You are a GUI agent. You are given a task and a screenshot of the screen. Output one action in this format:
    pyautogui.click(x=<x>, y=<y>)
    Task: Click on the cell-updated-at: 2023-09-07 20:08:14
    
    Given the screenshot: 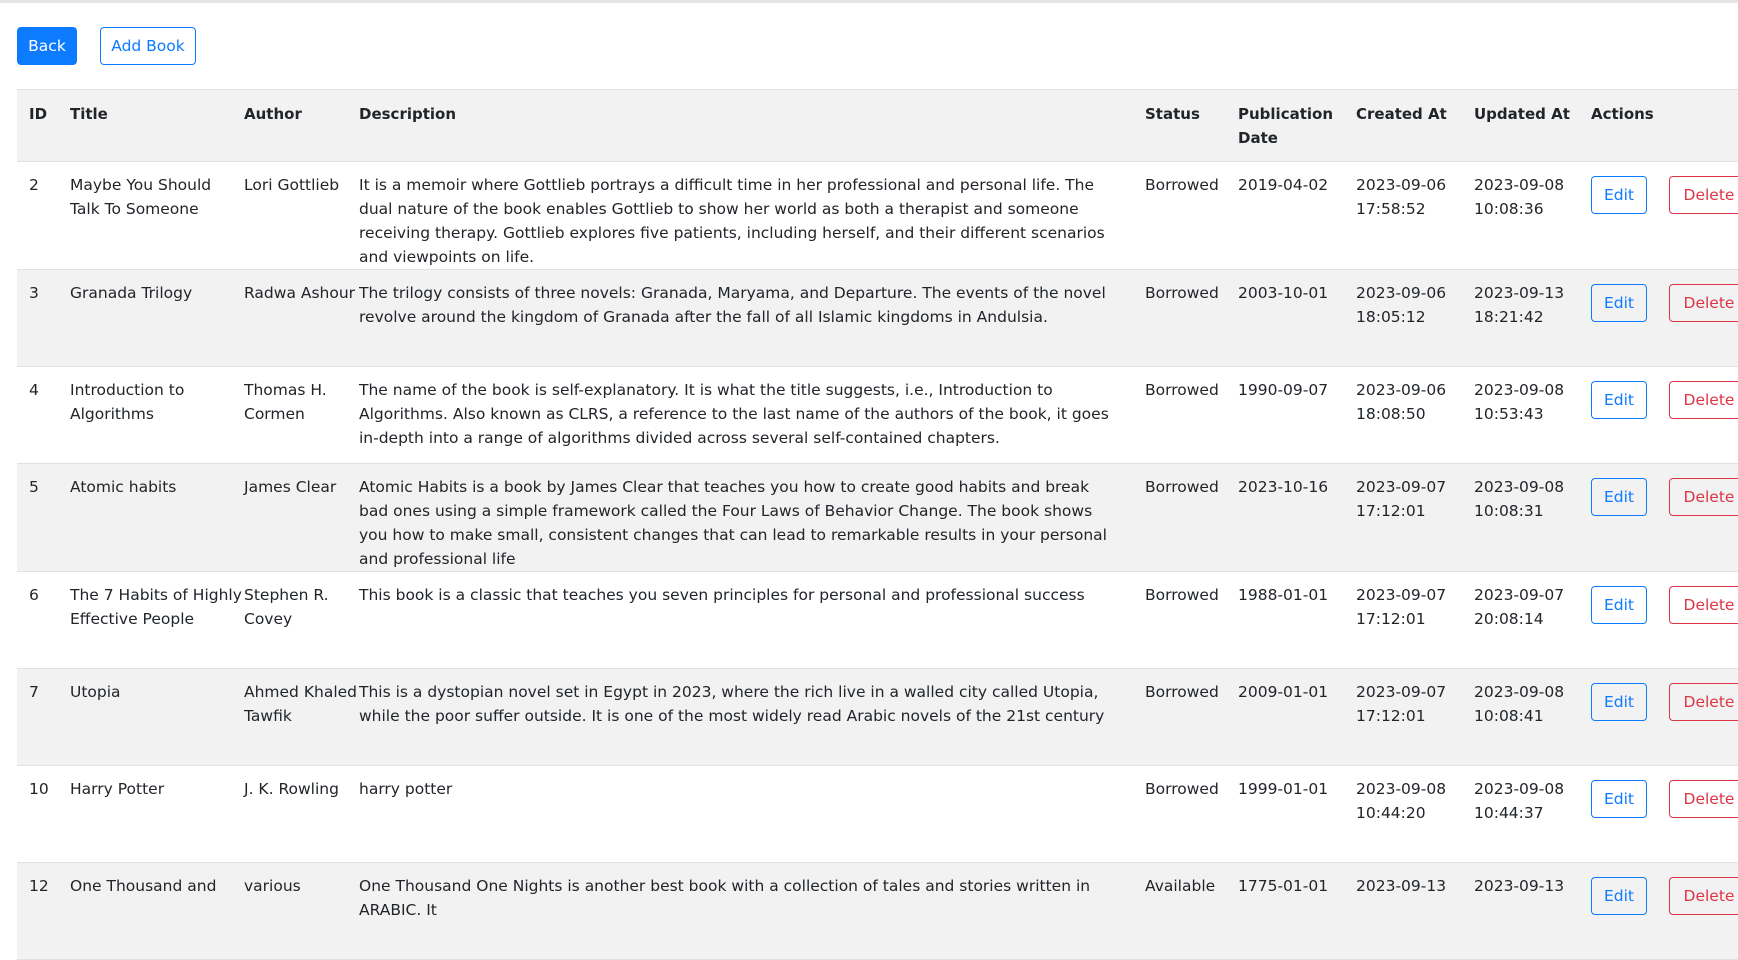 What is the action you would take?
    pyautogui.click(x=1519, y=607)
    